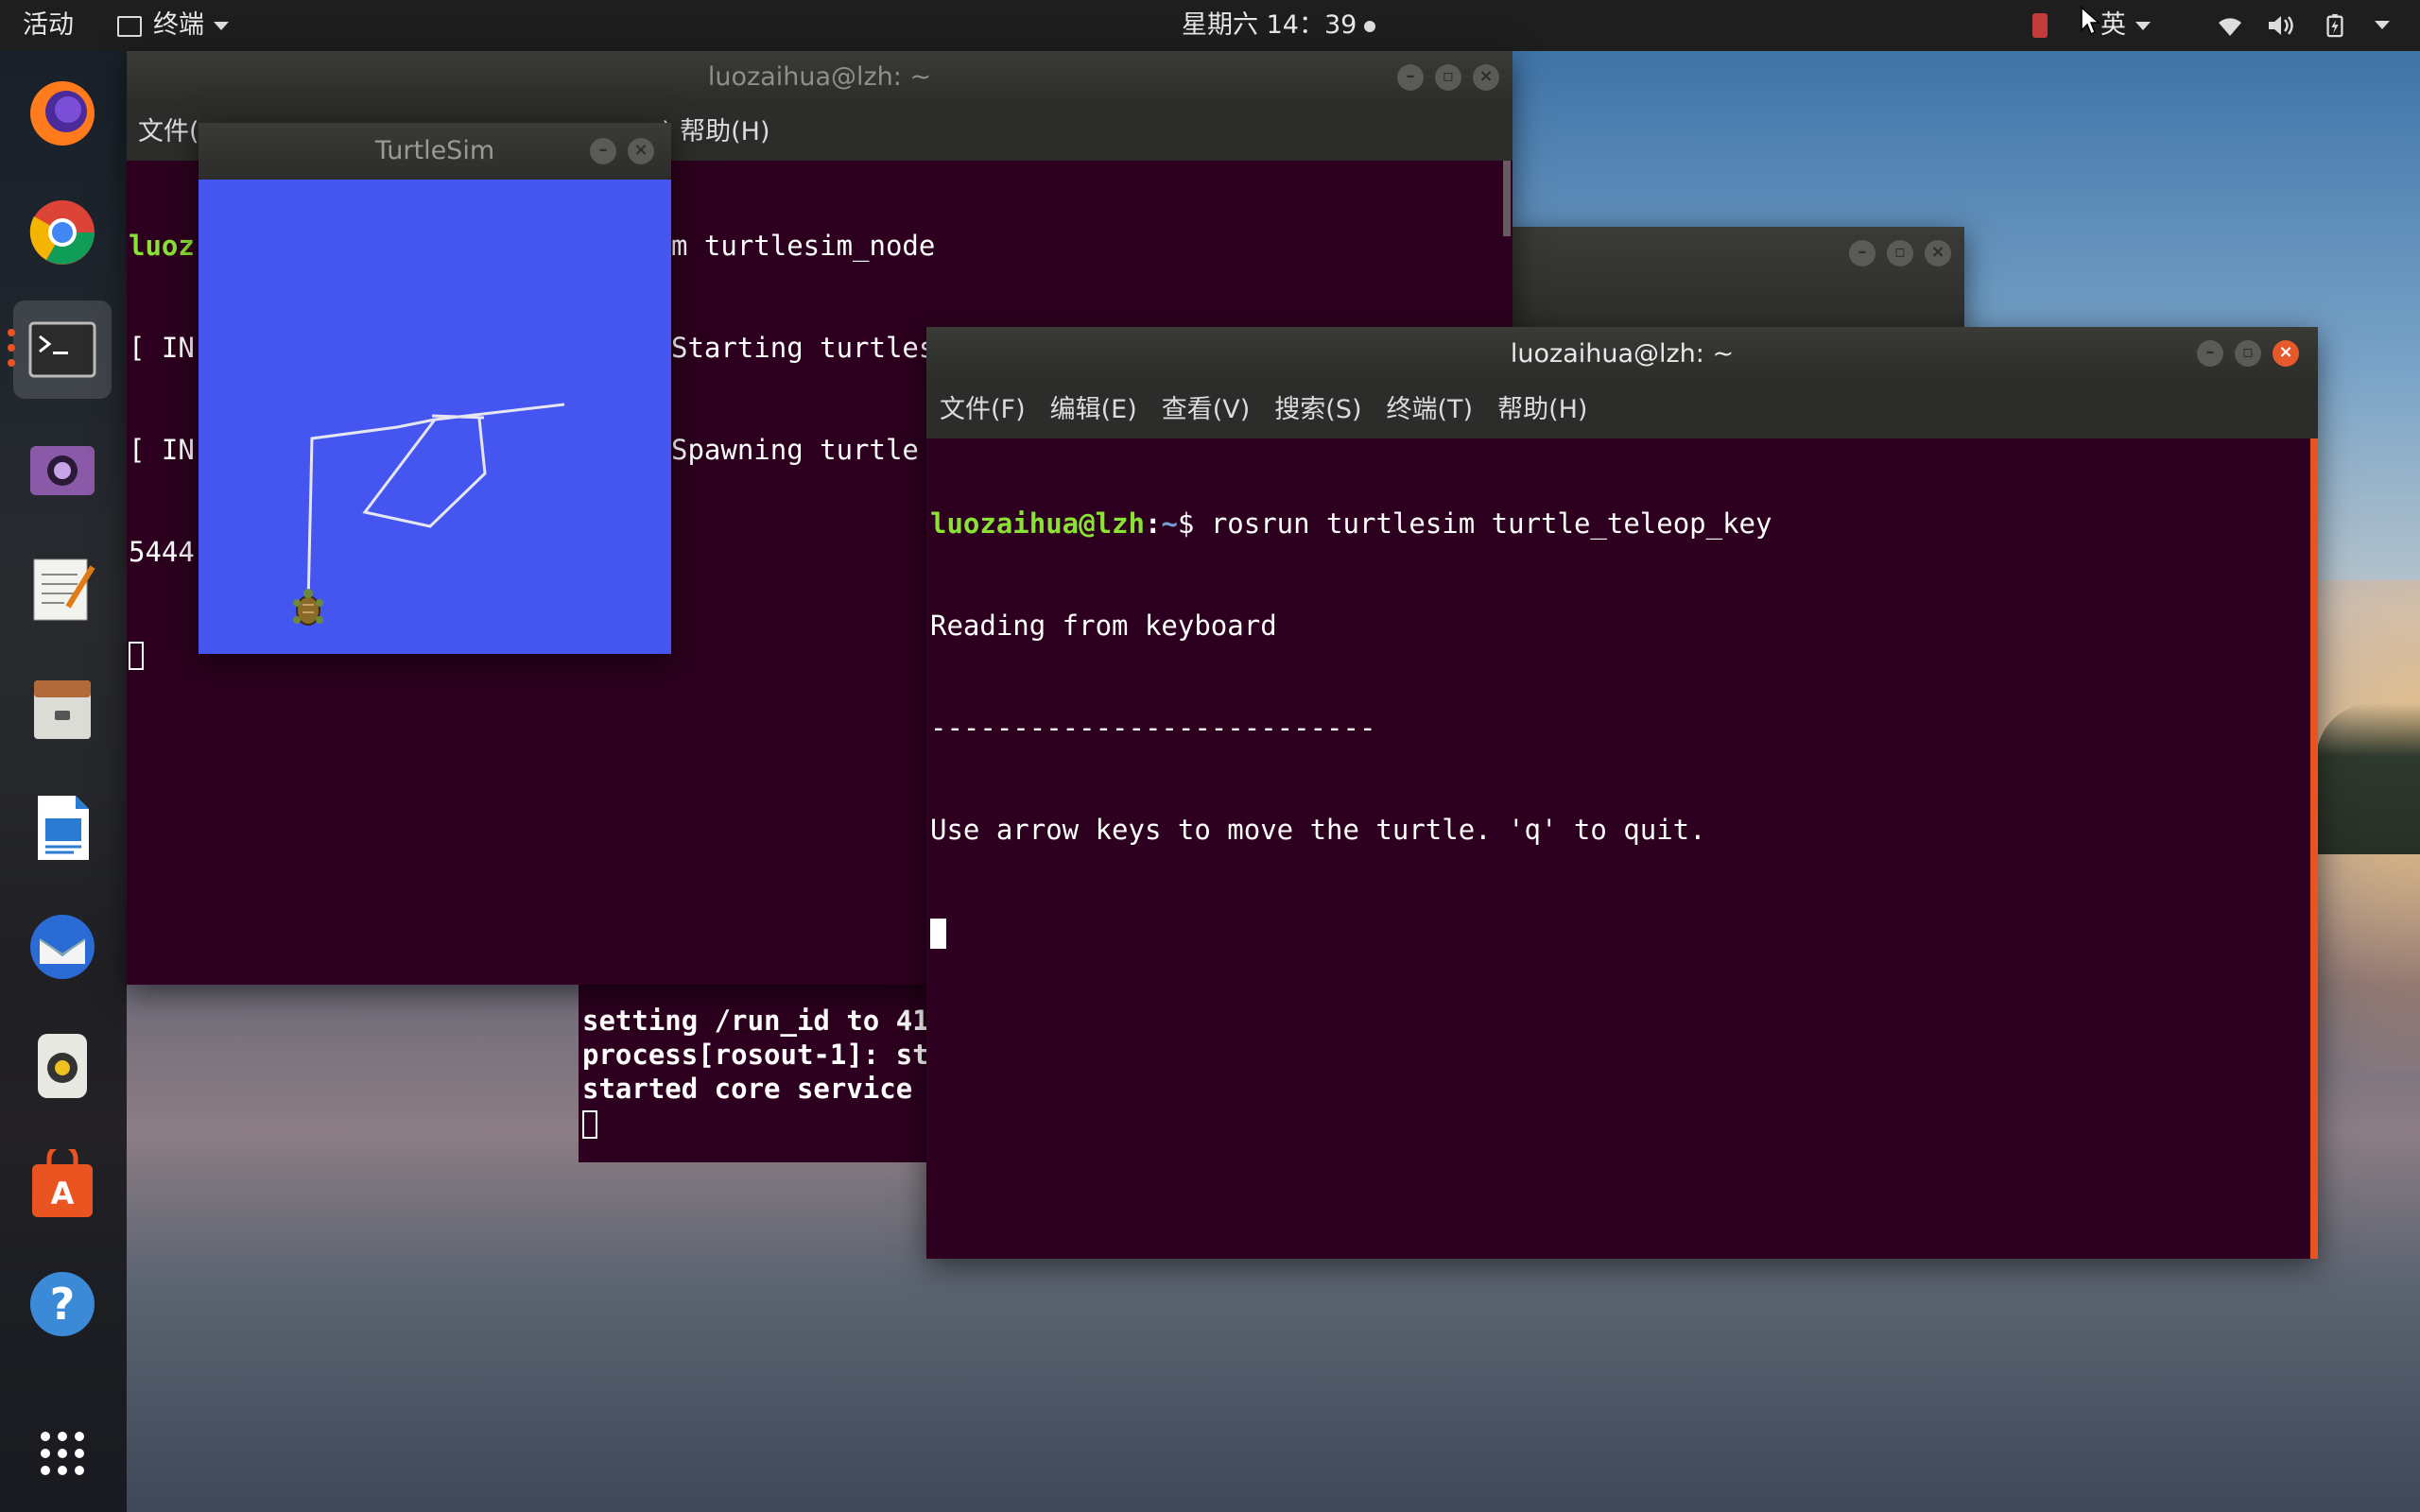 Image resolution: width=2420 pixels, height=1512 pixels. I want to click on dock: A ?, so click(63, 781).